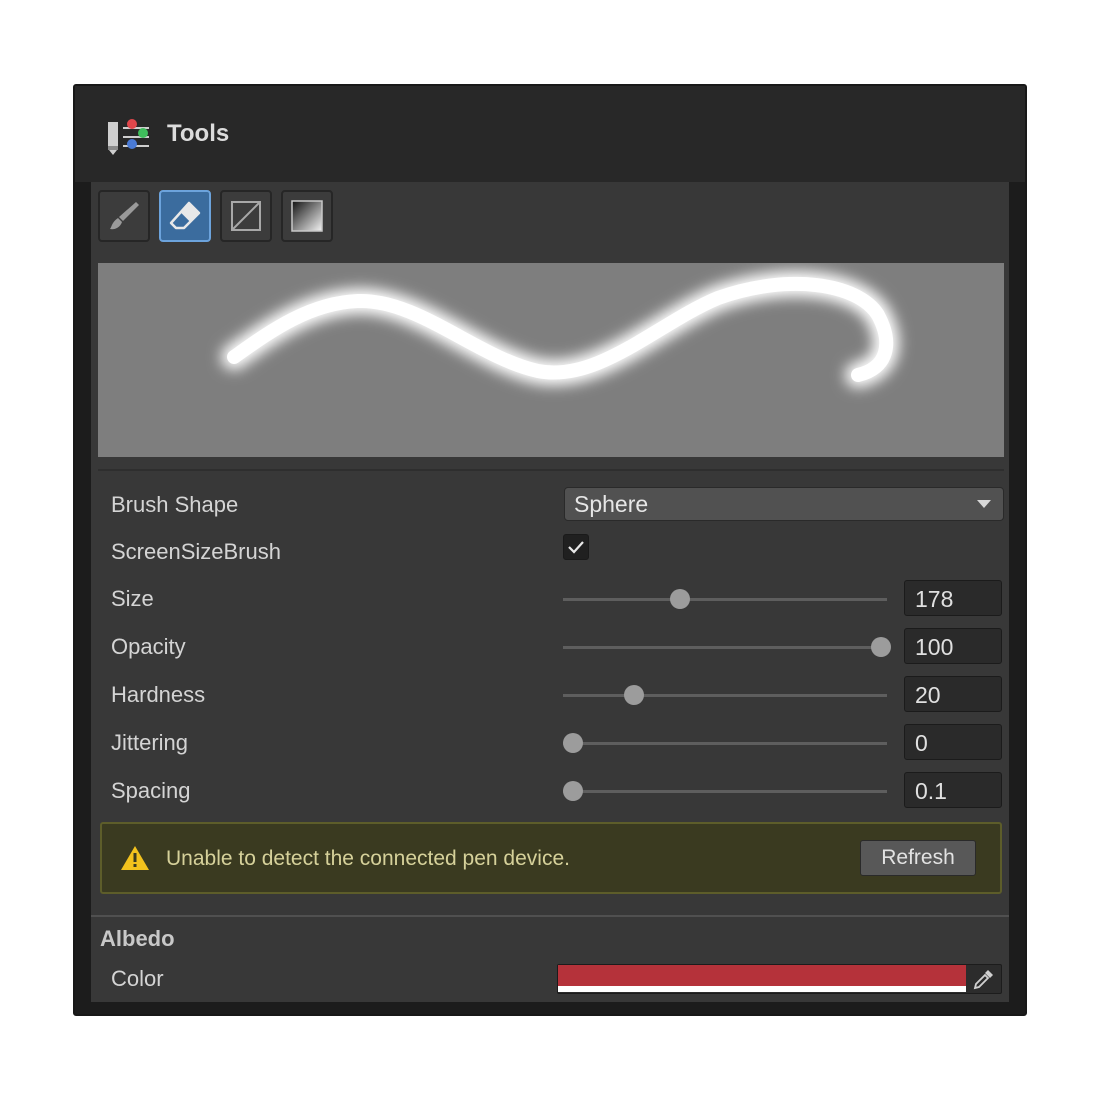 This screenshot has height=1100, width=1100. I want to click on screen-size-brush-checkbox, so click(576, 547).